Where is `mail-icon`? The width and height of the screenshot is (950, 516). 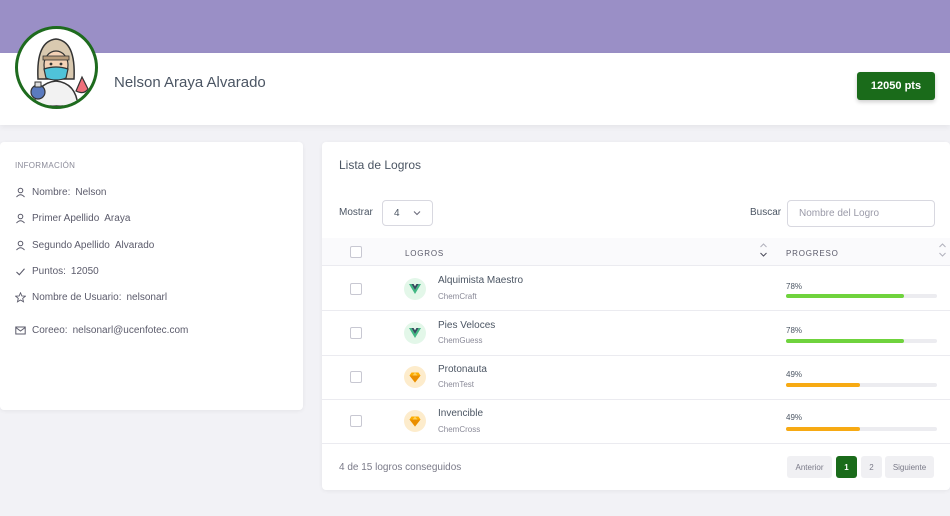
mail-icon is located at coordinates (20, 330).